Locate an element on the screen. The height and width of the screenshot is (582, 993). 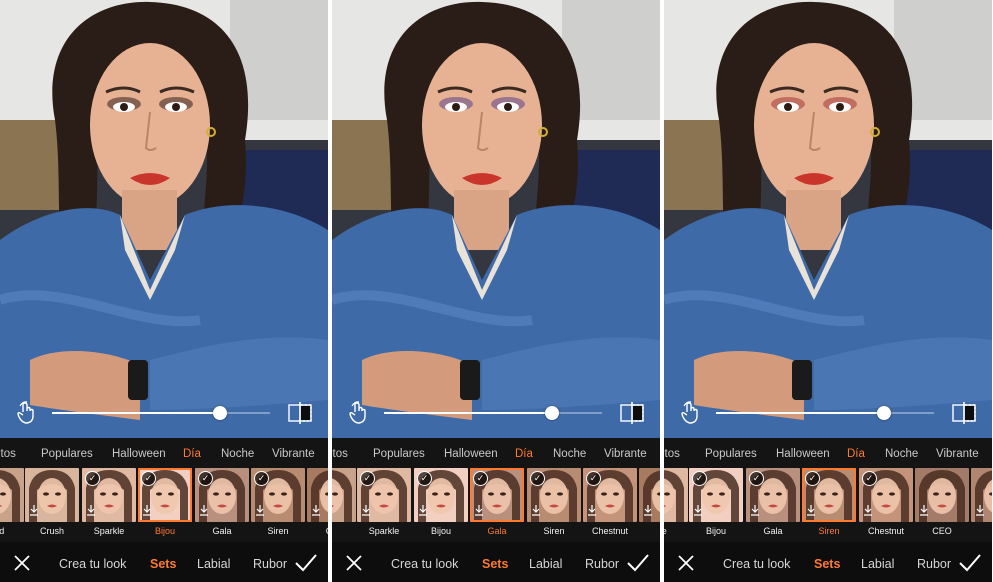
look-thumbnail: Che is located at coordinates (317, 505).